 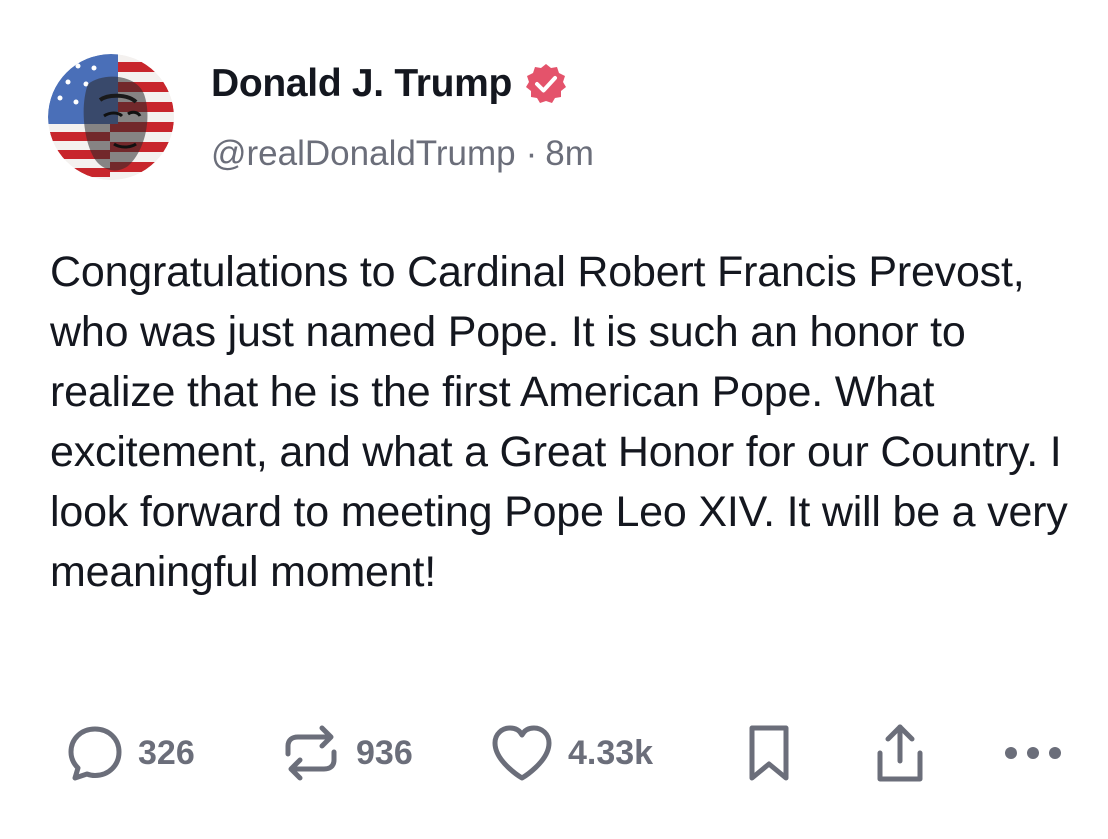 I want to click on reply-count: 326, so click(x=166, y=752).